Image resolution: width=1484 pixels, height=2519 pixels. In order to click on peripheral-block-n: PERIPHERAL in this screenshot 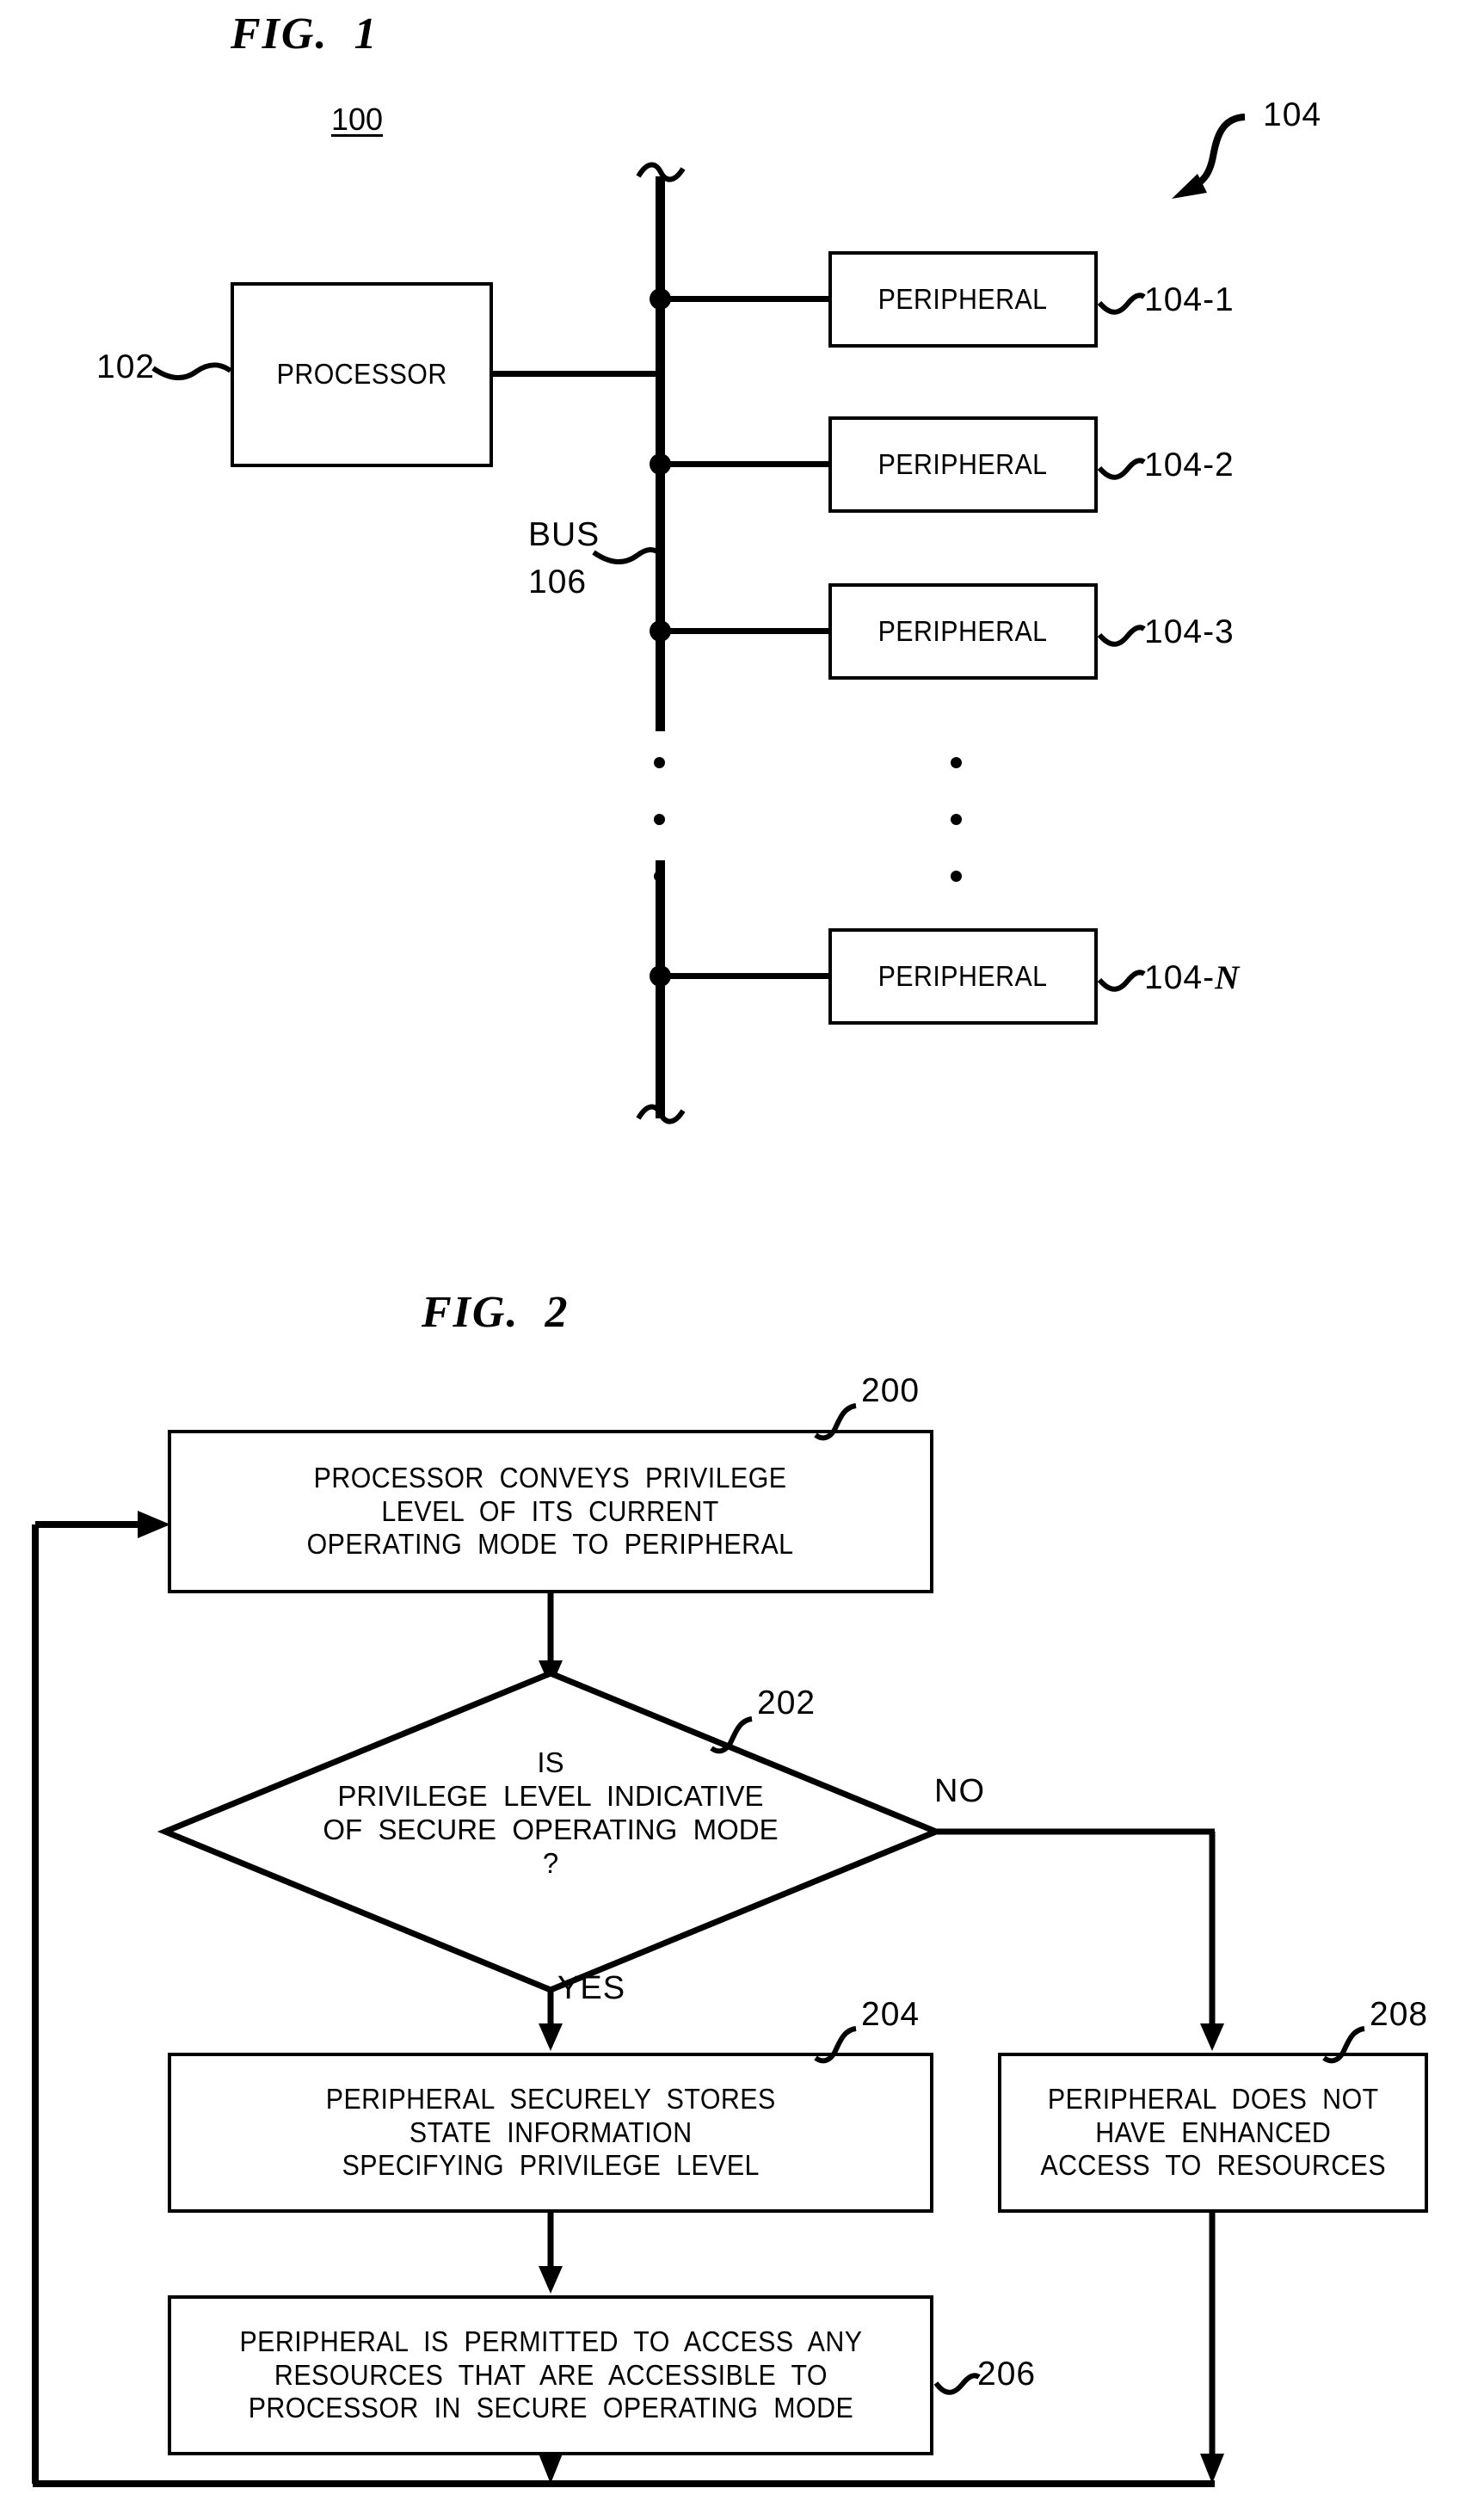, I will do `click(963, 976)`.